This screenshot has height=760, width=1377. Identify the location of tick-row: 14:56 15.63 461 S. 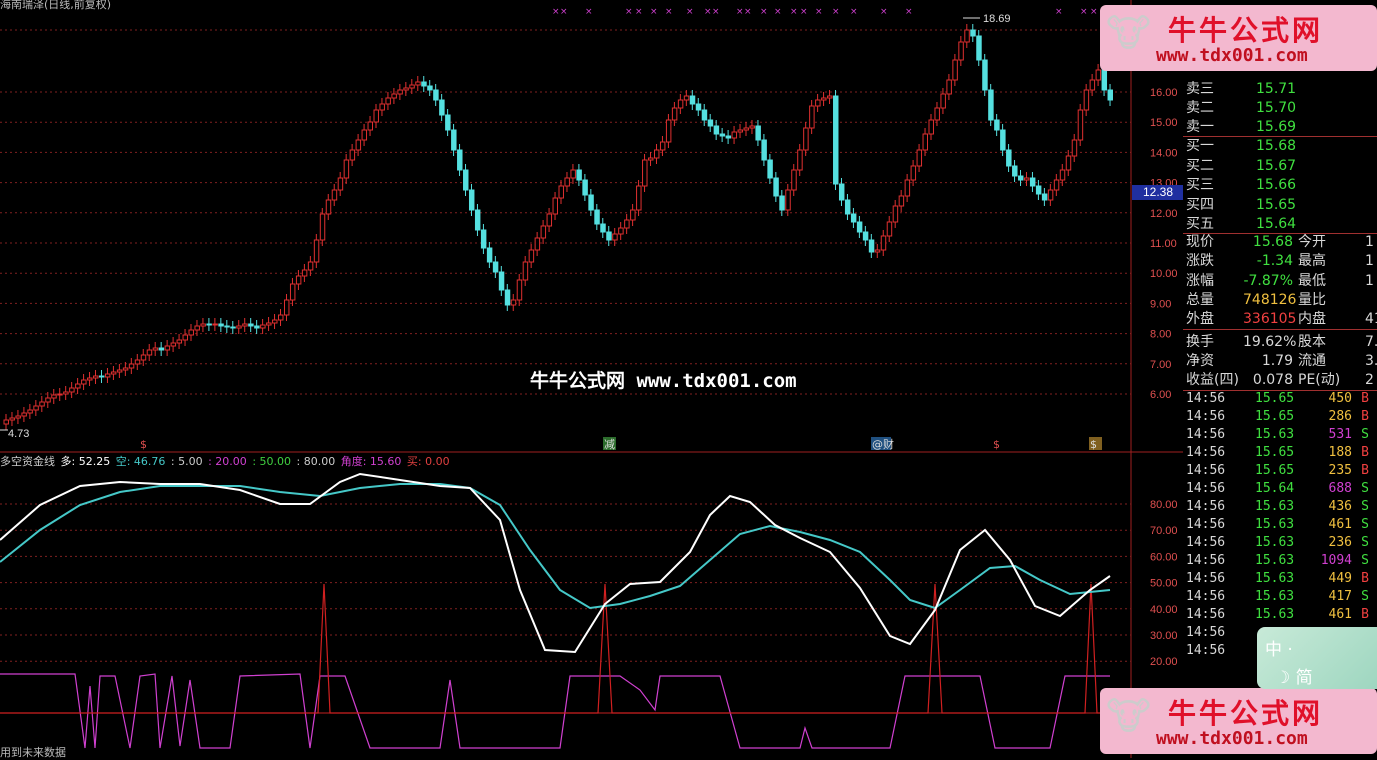
(1280, 525).